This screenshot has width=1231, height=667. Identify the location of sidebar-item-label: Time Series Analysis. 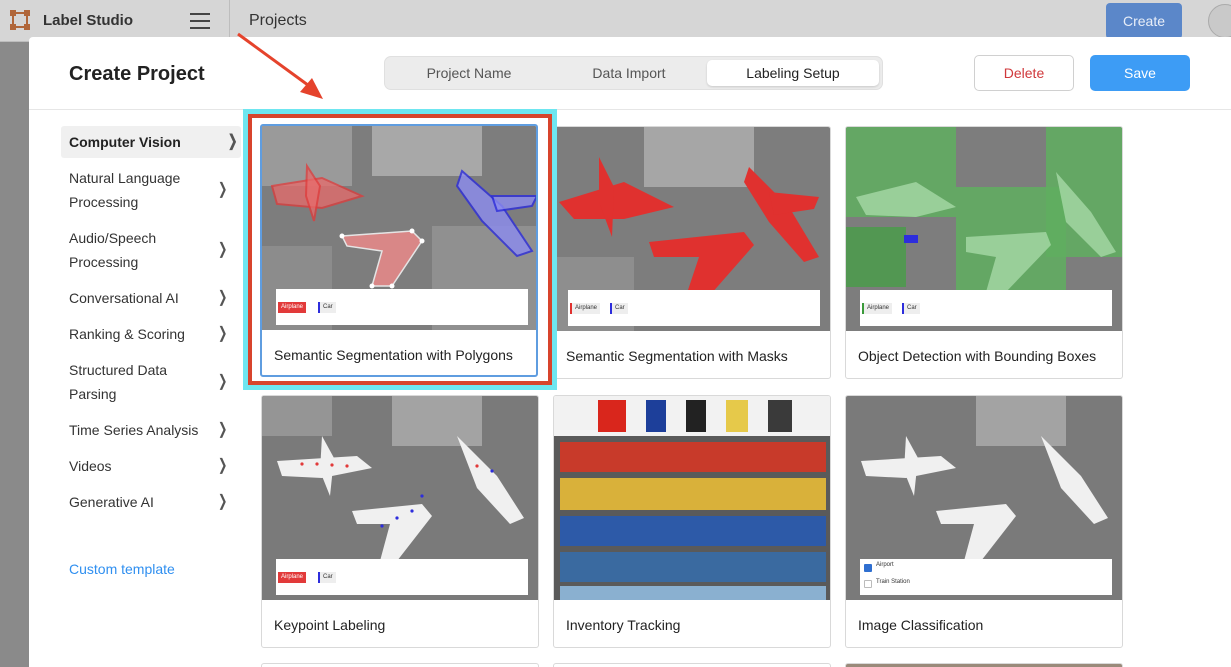
(134, 430).